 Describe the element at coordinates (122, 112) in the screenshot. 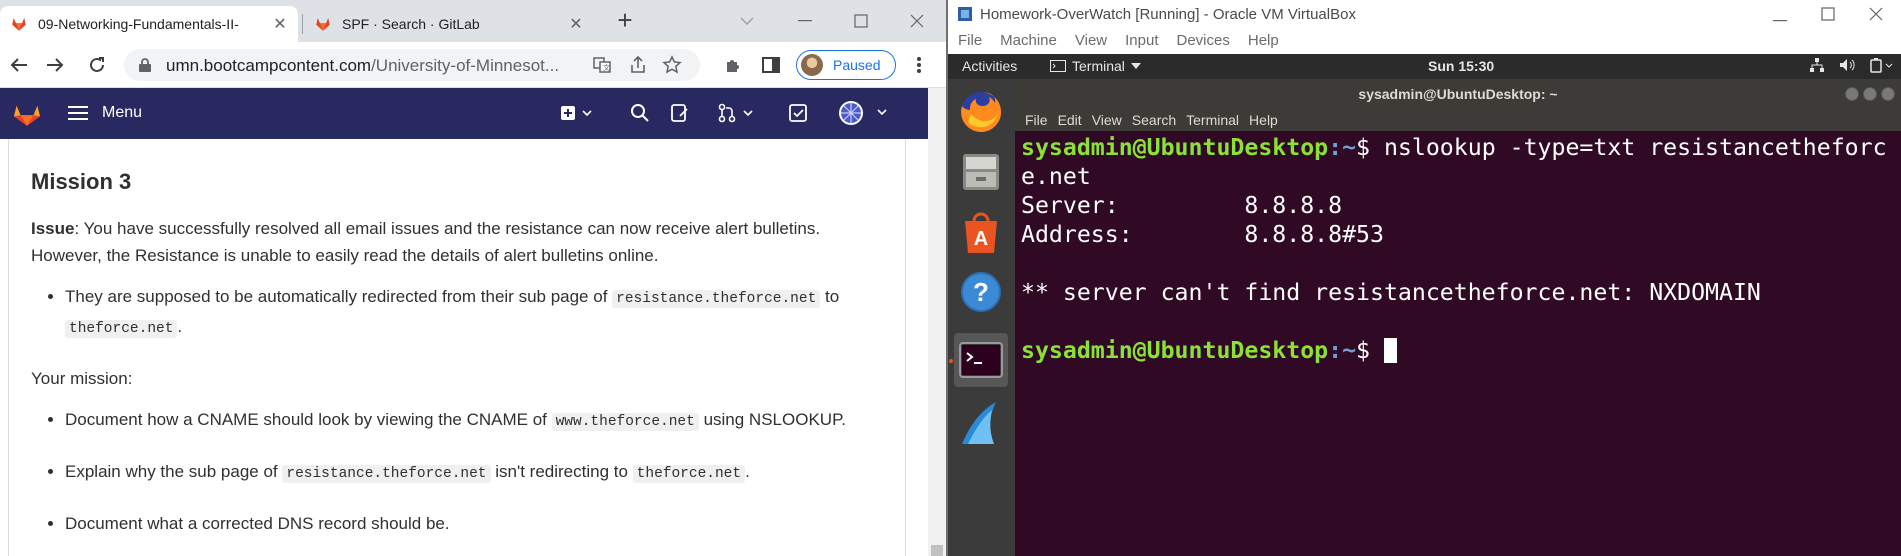

I see `menu-label: Menu` at that location.